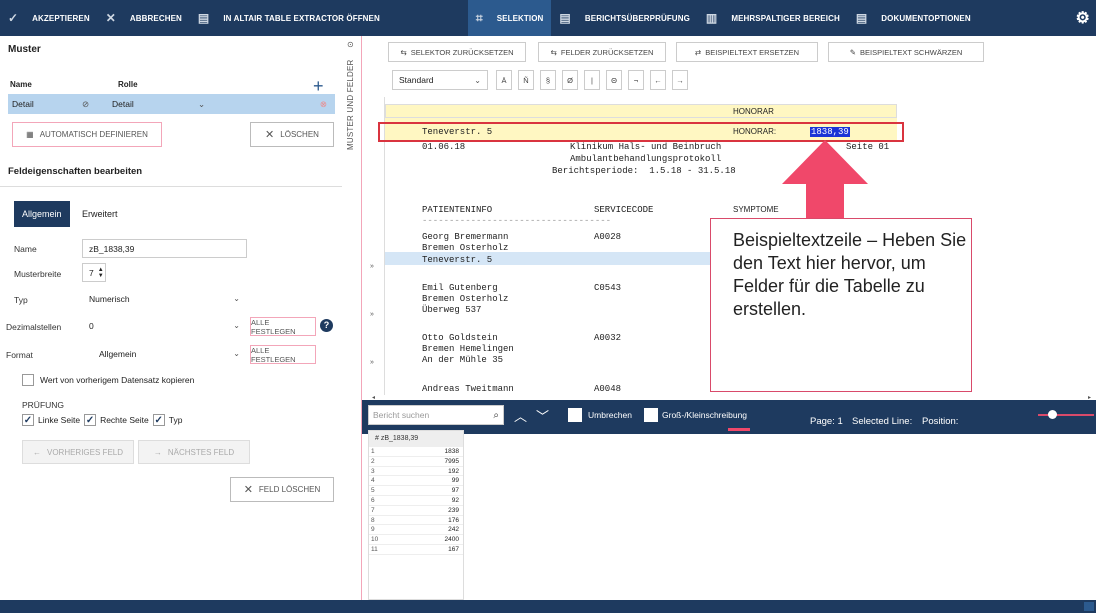 Image resolution: width=1096 pixels, height=613 pixels. I want to click on add-pattern-button: +, so click(318, 86).